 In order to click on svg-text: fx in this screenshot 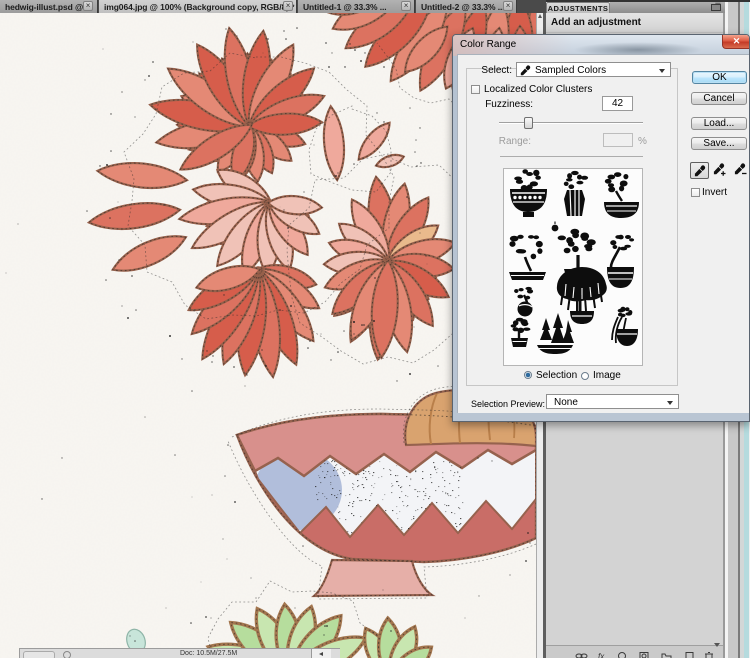, I will do `click(601, 655)`.